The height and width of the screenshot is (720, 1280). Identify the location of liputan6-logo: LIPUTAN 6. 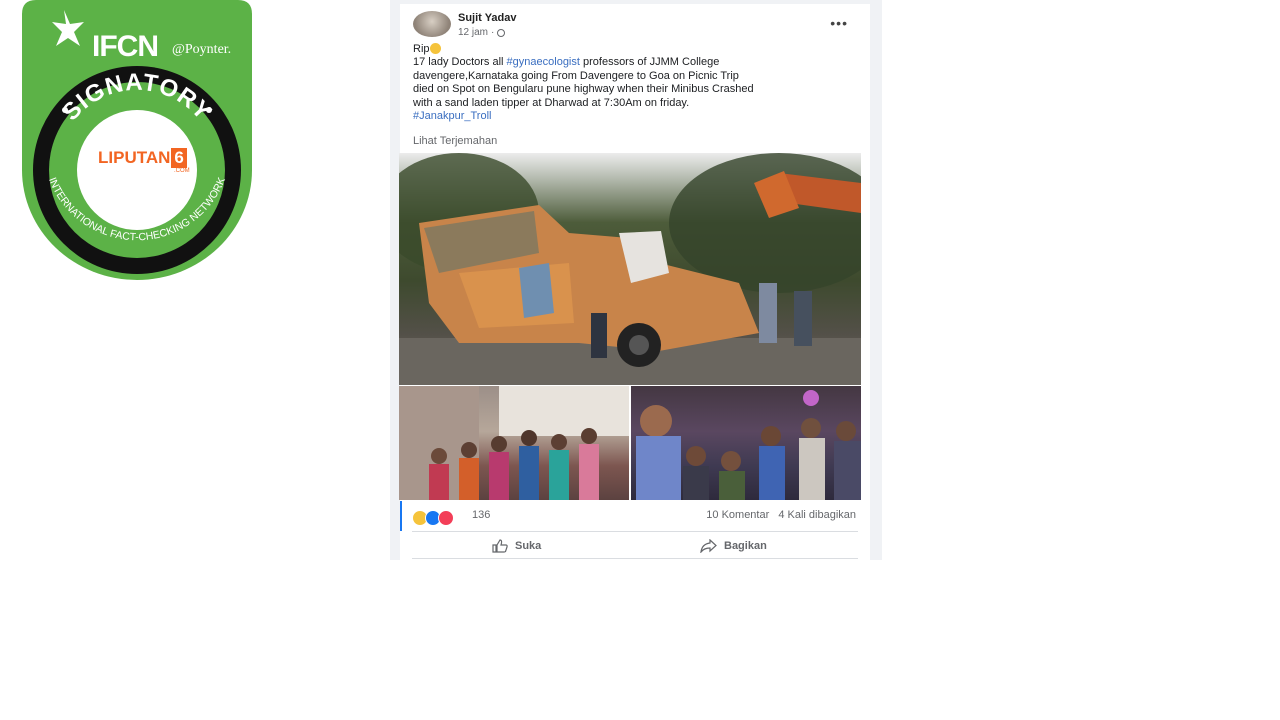
(158, 158).